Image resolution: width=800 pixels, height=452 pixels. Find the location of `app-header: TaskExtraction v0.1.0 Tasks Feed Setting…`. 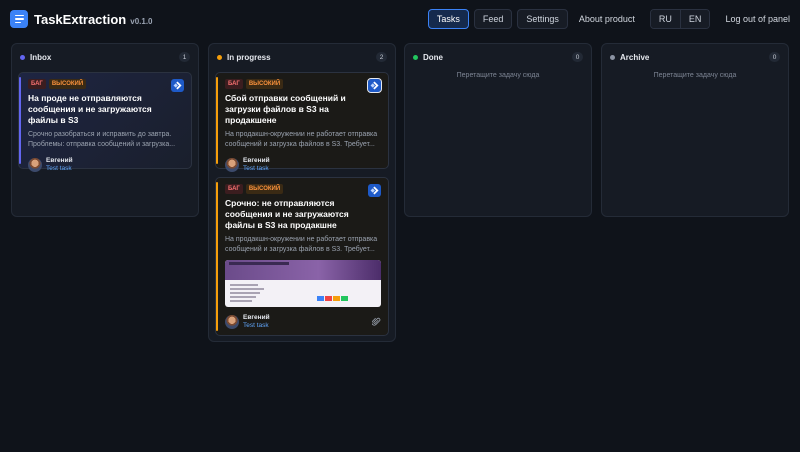

app-header: TaskExtraction v0.1.0 Tasks Feed Setting… is located at coordinates (400, 19).